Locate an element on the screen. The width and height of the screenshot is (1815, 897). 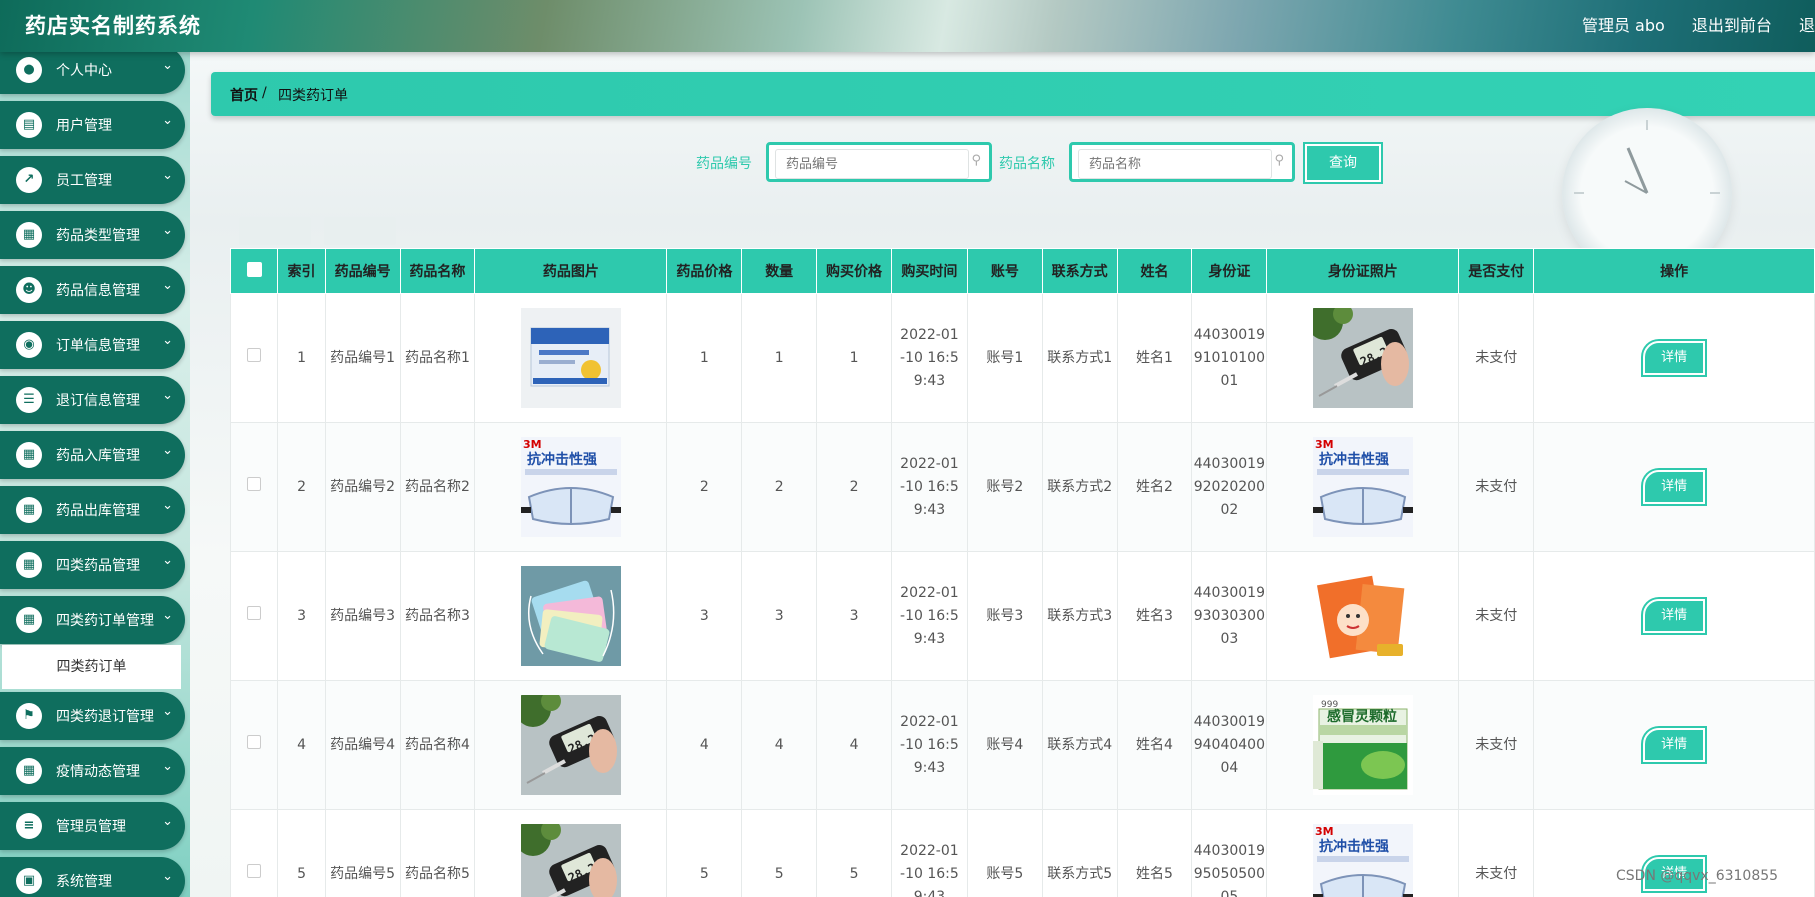
sidebar-item: ☻ 药品信息管理 ⌄ is located at coordinates (92, 290).